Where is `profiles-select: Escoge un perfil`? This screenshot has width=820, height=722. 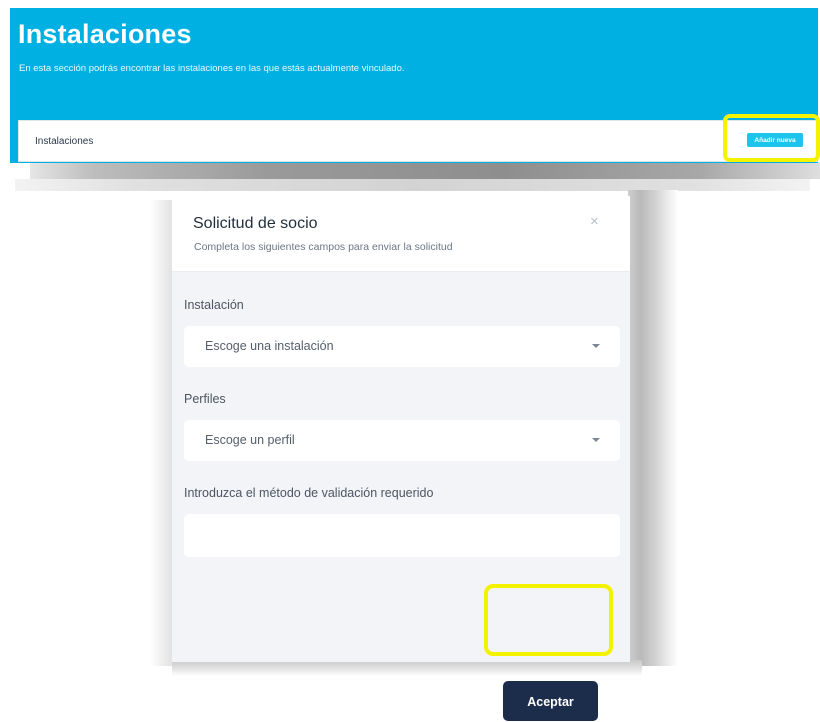
profiles-select: Escoge un perfil is located at coordinates (402, 440).